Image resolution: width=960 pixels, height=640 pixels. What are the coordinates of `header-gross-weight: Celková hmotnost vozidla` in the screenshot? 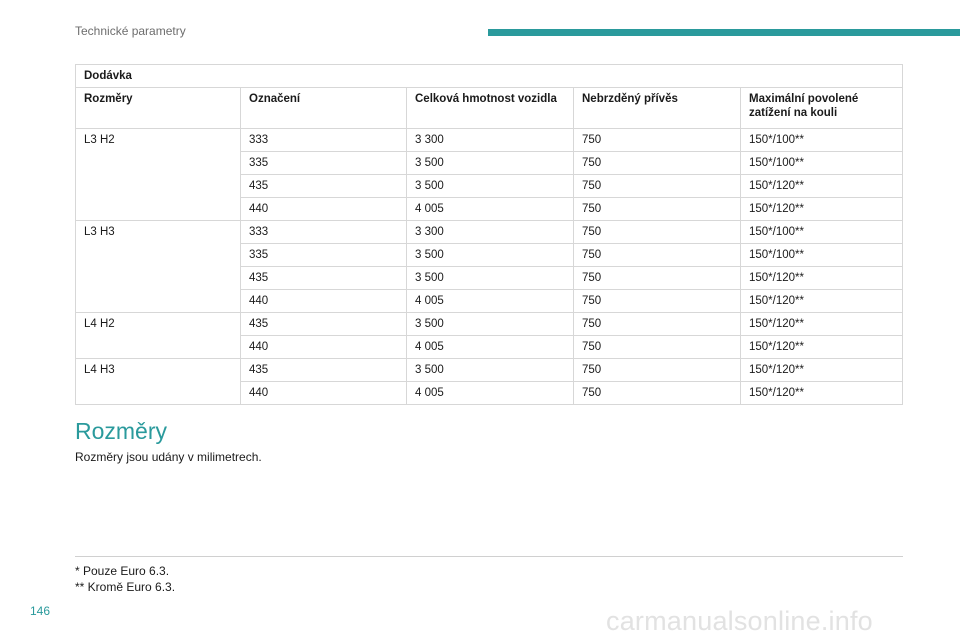 It's located at (490, 108).